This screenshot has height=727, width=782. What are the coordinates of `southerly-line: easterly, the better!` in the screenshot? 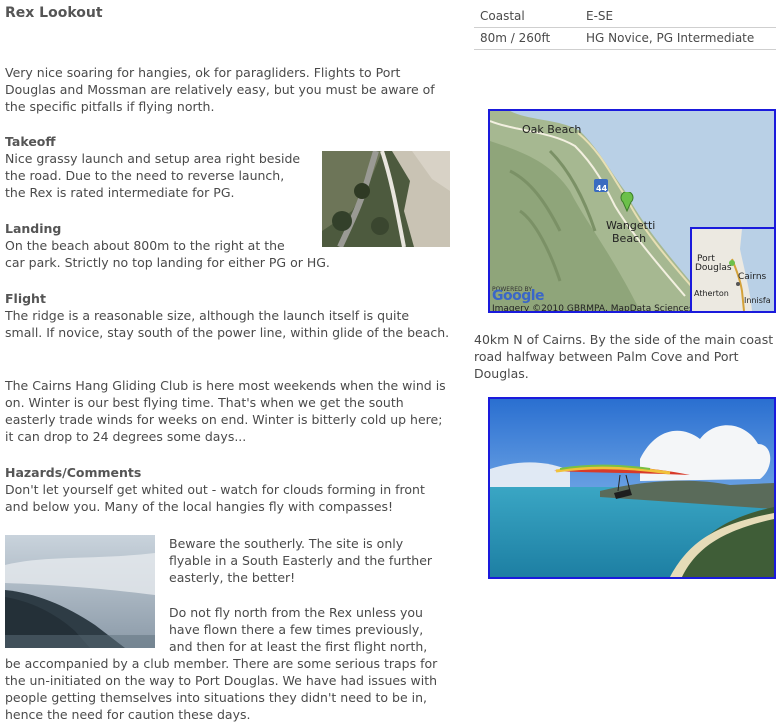 It's located at (232, 577).